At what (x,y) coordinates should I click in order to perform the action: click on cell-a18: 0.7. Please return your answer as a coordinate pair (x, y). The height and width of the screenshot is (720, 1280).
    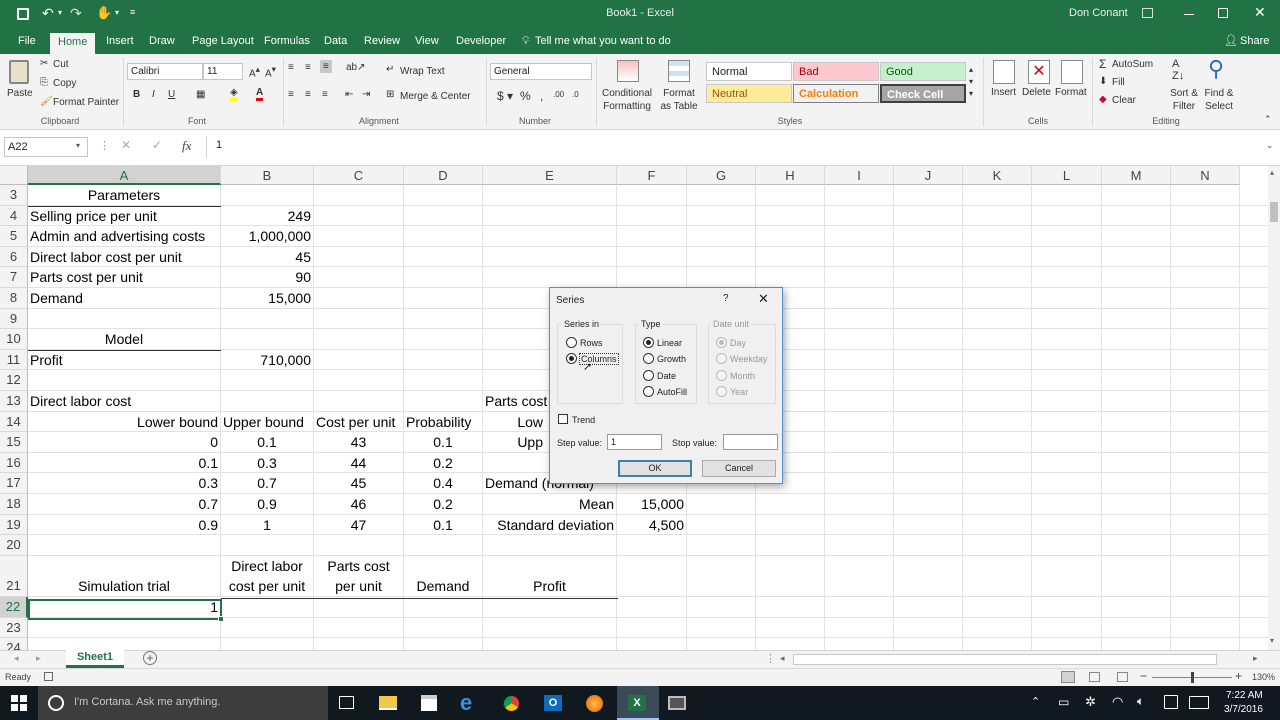
    Looking at the image, I should click on (124, 504).